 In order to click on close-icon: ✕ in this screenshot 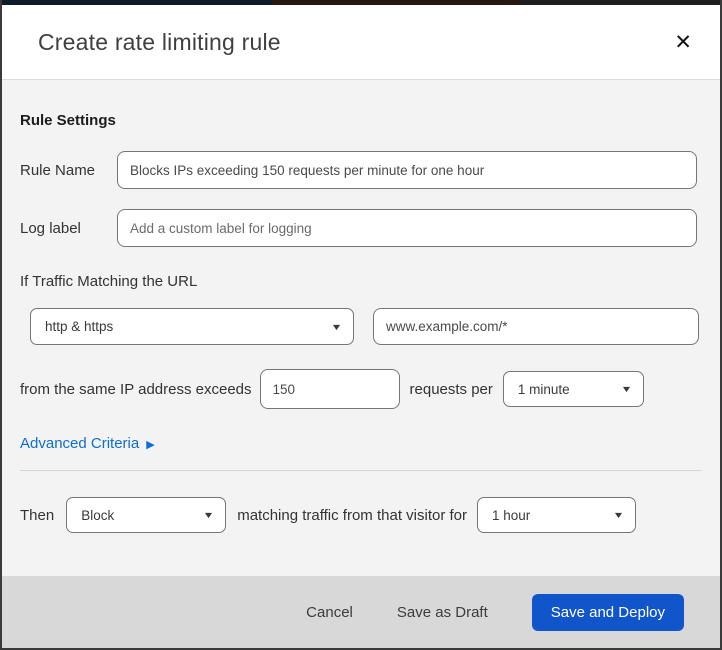, I will do `click(683, 42)`.